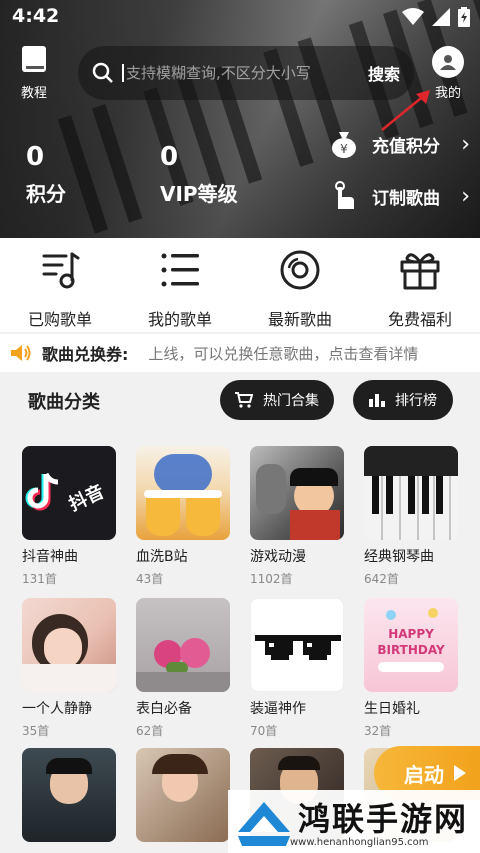 Image resolution: width=480 pixels, height=853 pixels. I want to click on category-thumbnail: HAPPY BIRTHDAY, so click(411, 645).